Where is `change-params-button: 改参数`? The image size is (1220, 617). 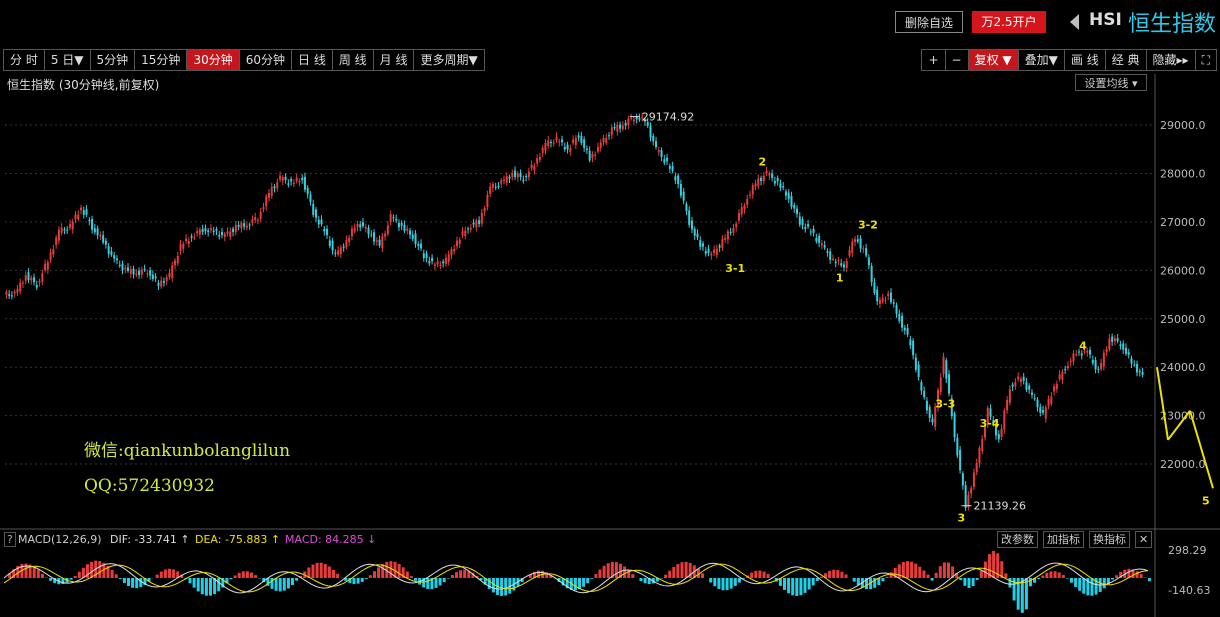
change-params-button: 改参数 is located at coordinates (1017, 539).